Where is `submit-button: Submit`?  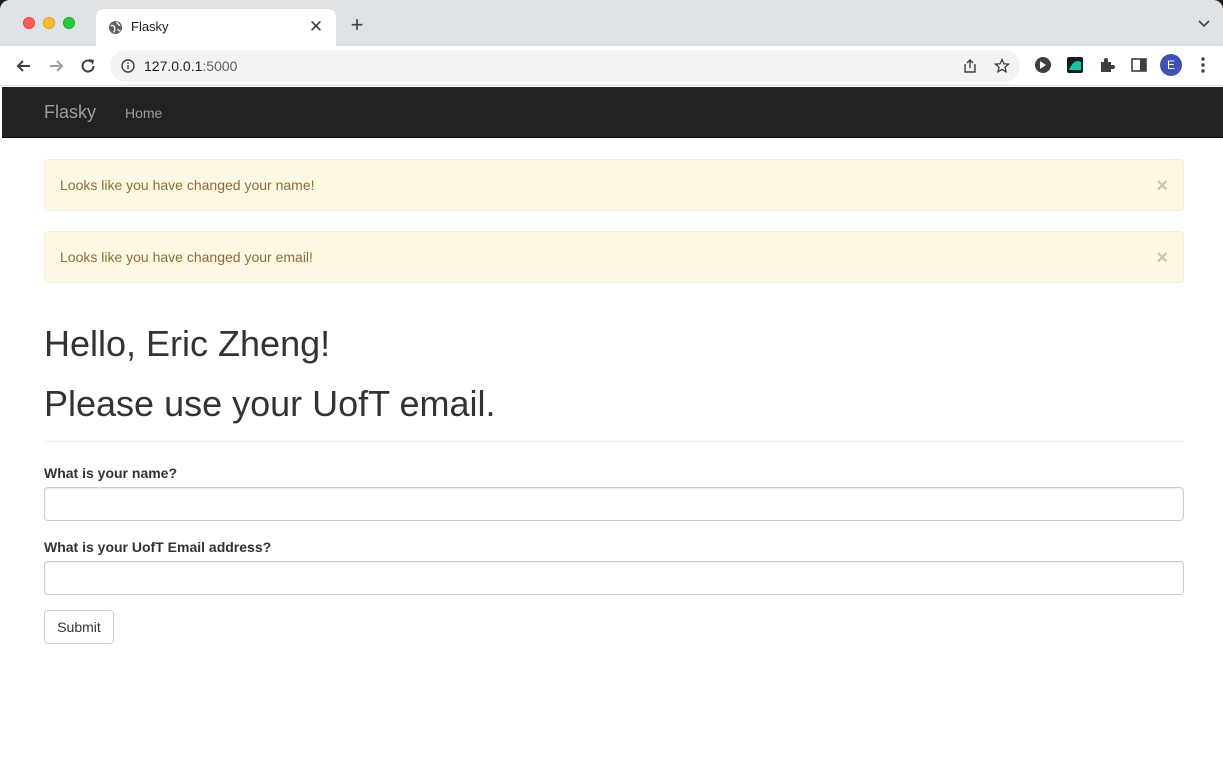
submit-button: Submit is located at coordinates (79, 627).